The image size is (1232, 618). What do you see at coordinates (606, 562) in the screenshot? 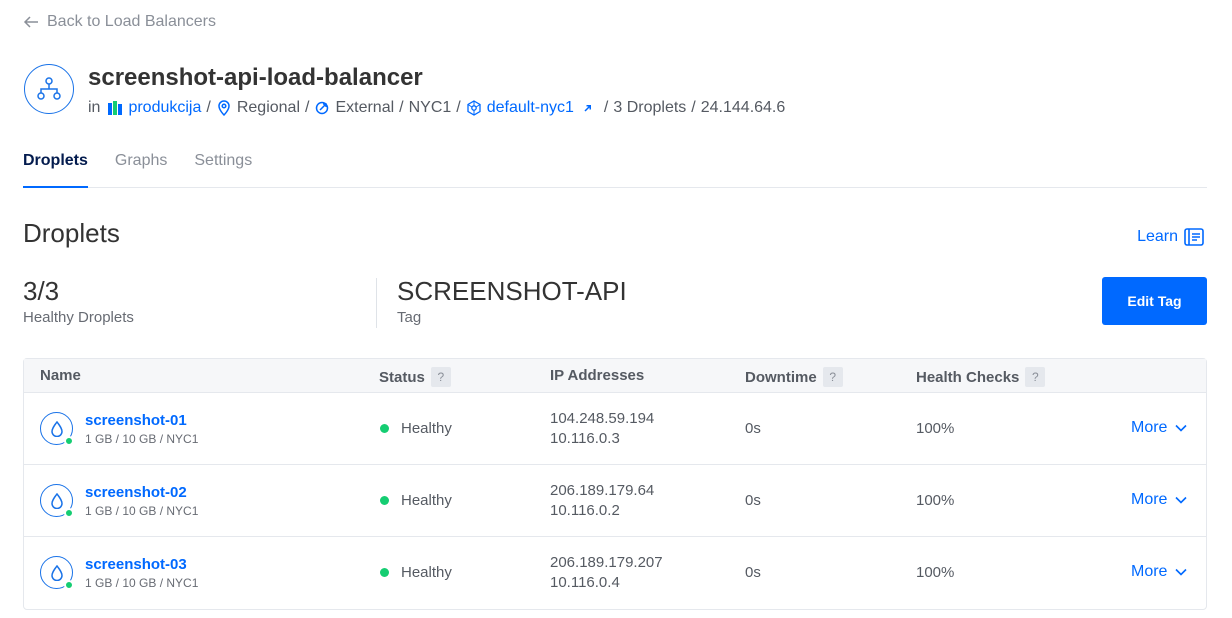
I see `public-ip: 206.189.179.207` at bounding box center [606, 562].